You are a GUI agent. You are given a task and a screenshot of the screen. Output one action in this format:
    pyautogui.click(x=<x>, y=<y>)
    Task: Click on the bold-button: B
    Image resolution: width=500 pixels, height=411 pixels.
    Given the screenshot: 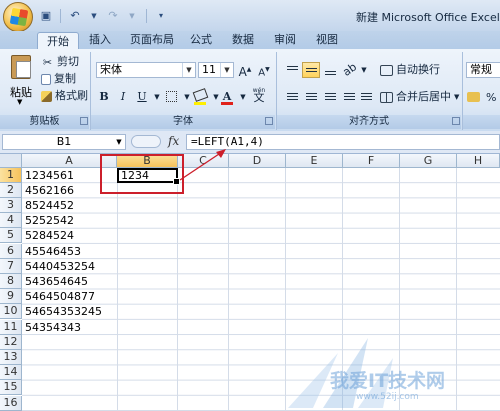 What is the action you would take?
    pyautogui.click(x=104, y=97)
    